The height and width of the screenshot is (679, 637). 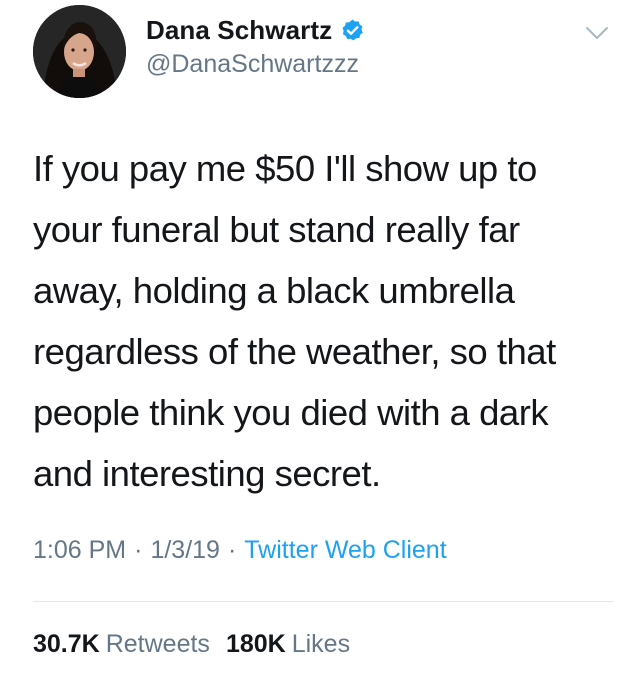 I want to click on avatar, so click(x=79, y=51).